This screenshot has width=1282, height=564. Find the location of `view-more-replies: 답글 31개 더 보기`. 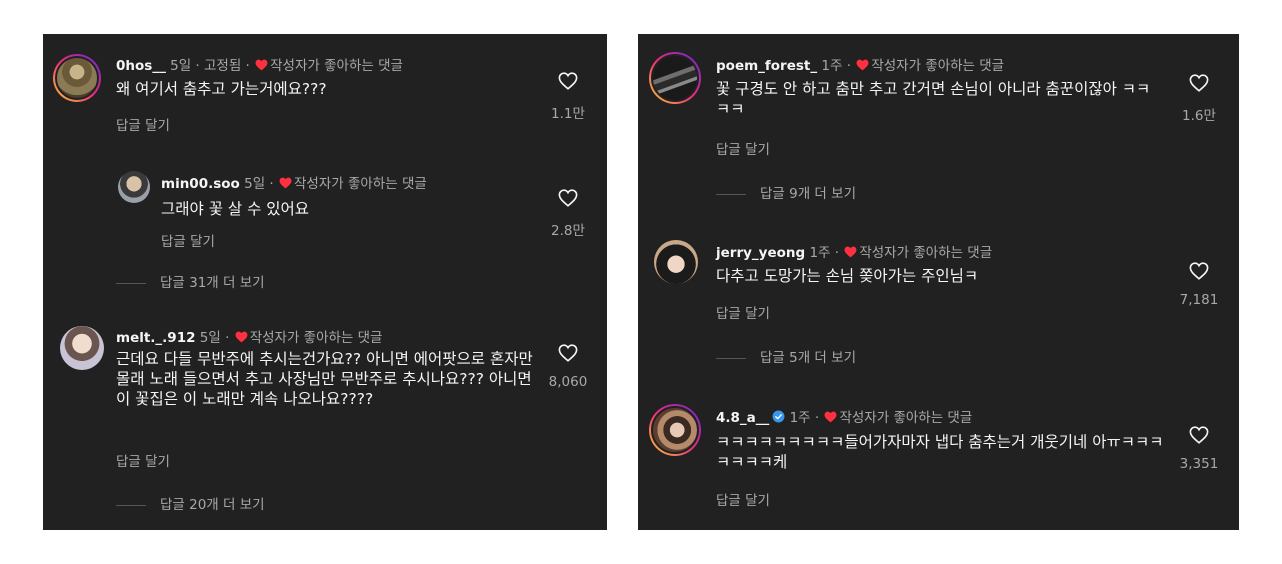

view-more-replies: 답글 31개 더 보기 is located at coordinates (190, 281).